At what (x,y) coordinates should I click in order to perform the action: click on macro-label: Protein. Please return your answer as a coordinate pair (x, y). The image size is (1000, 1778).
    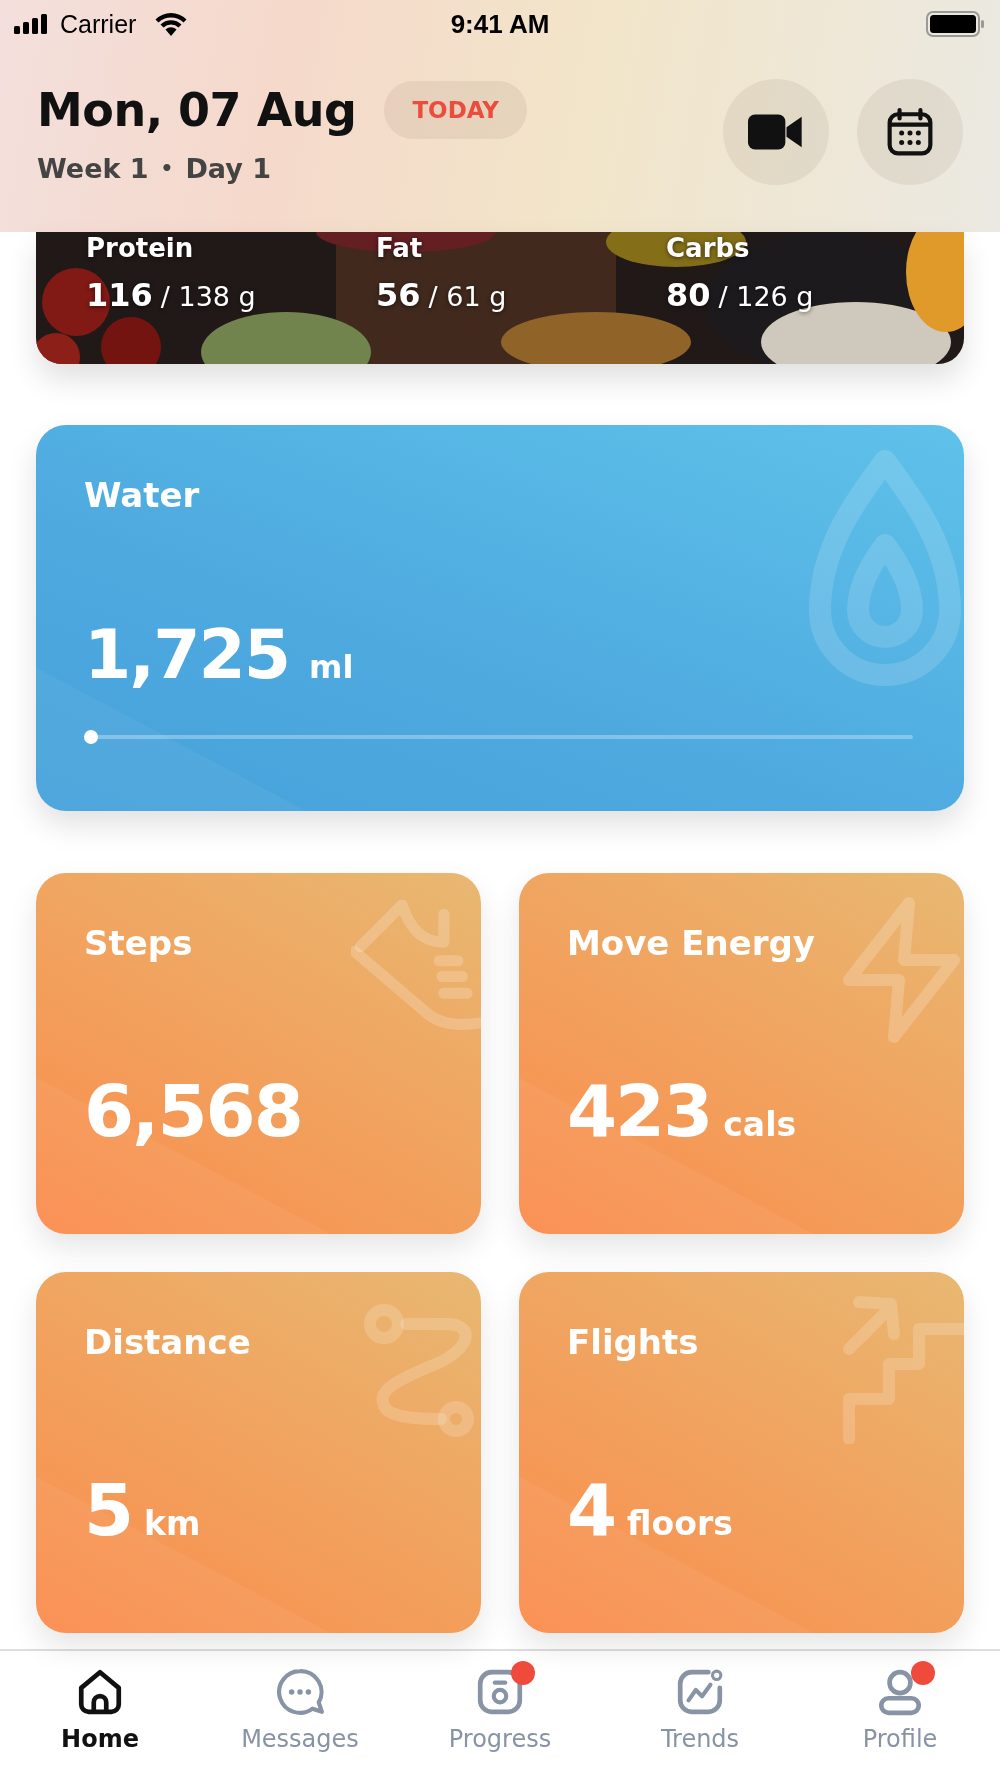
    Looking at the image, I should click on (140, 248).